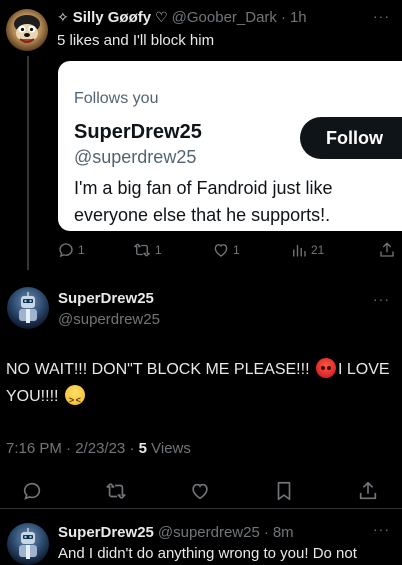 Image resolution: width=402 pixels, height=565 pixels. Describe the element at coordinates (171, 448) in the screenshot. I see `views-label: Views` at that location.